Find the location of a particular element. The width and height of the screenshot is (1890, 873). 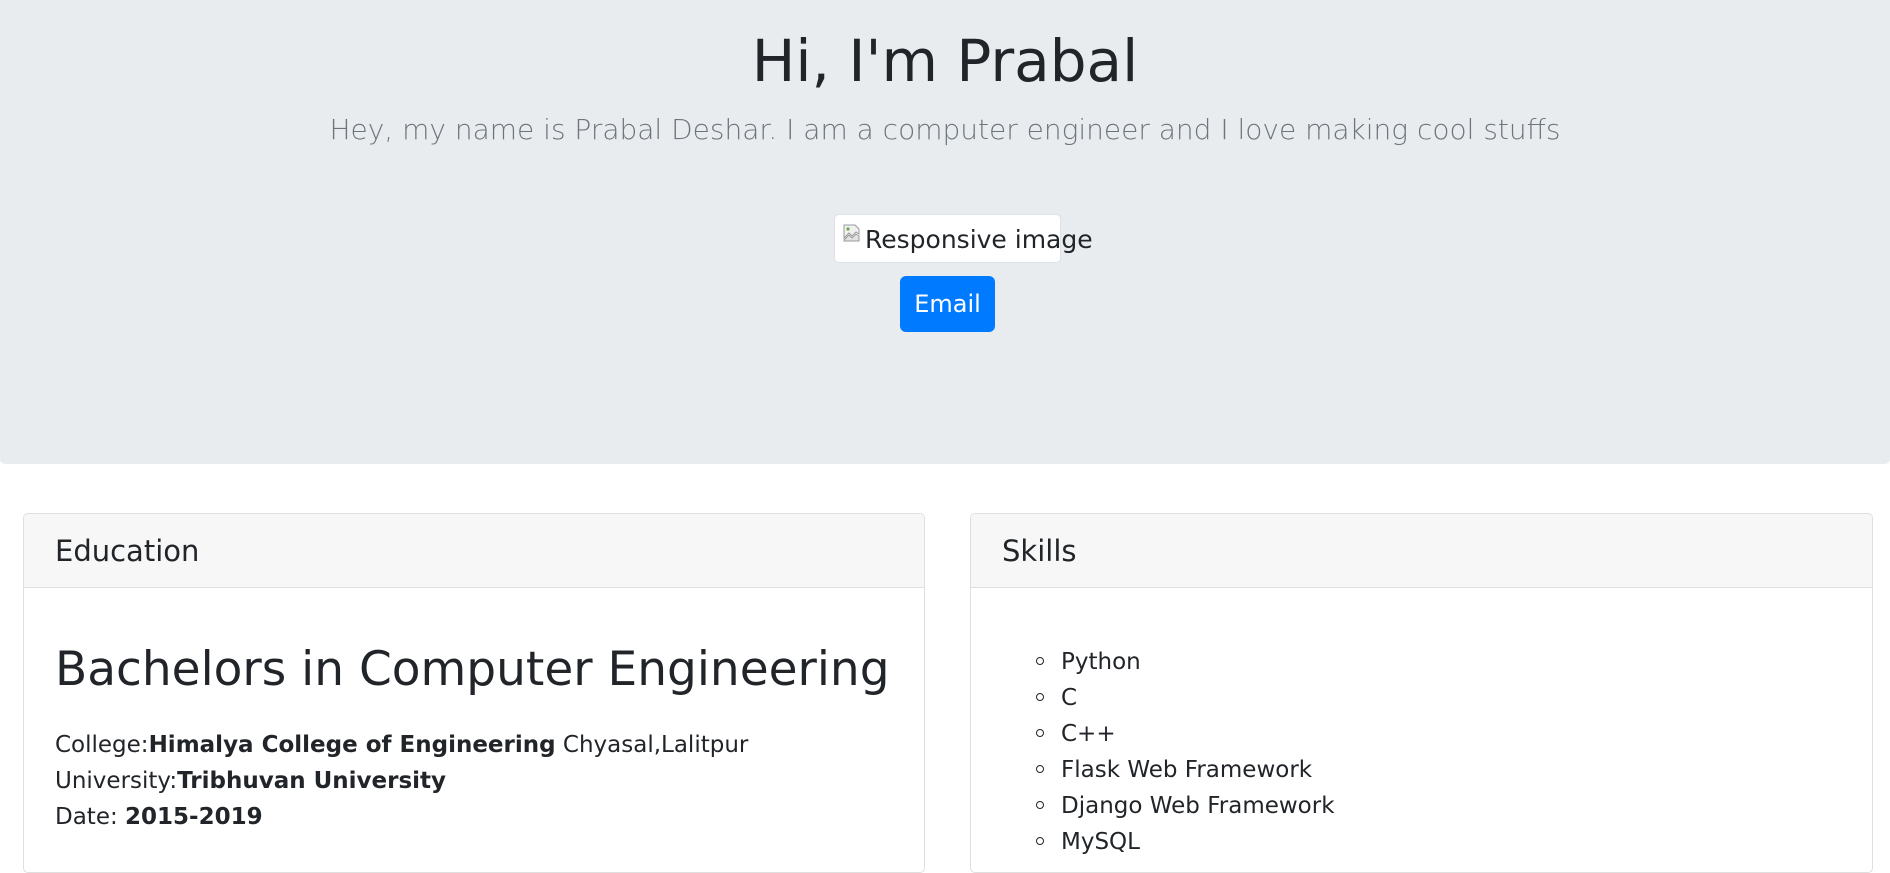

skill-label: Python is located at coordinates (1101, 662).